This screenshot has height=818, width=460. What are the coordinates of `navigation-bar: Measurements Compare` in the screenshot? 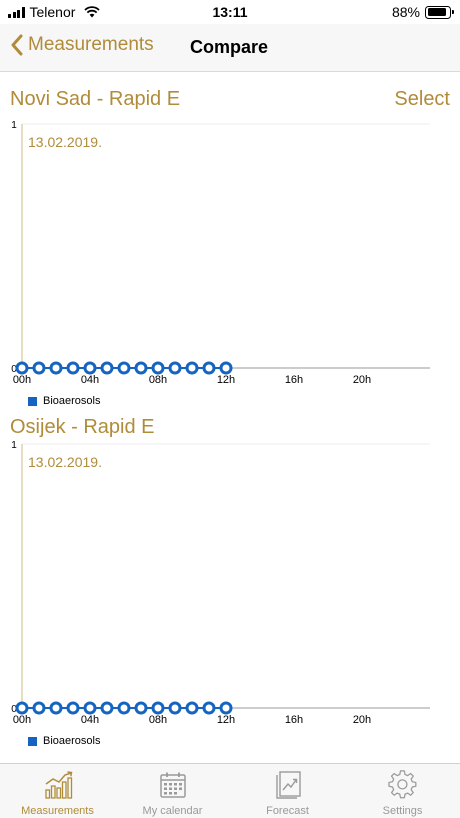 It's located at (230, 48).